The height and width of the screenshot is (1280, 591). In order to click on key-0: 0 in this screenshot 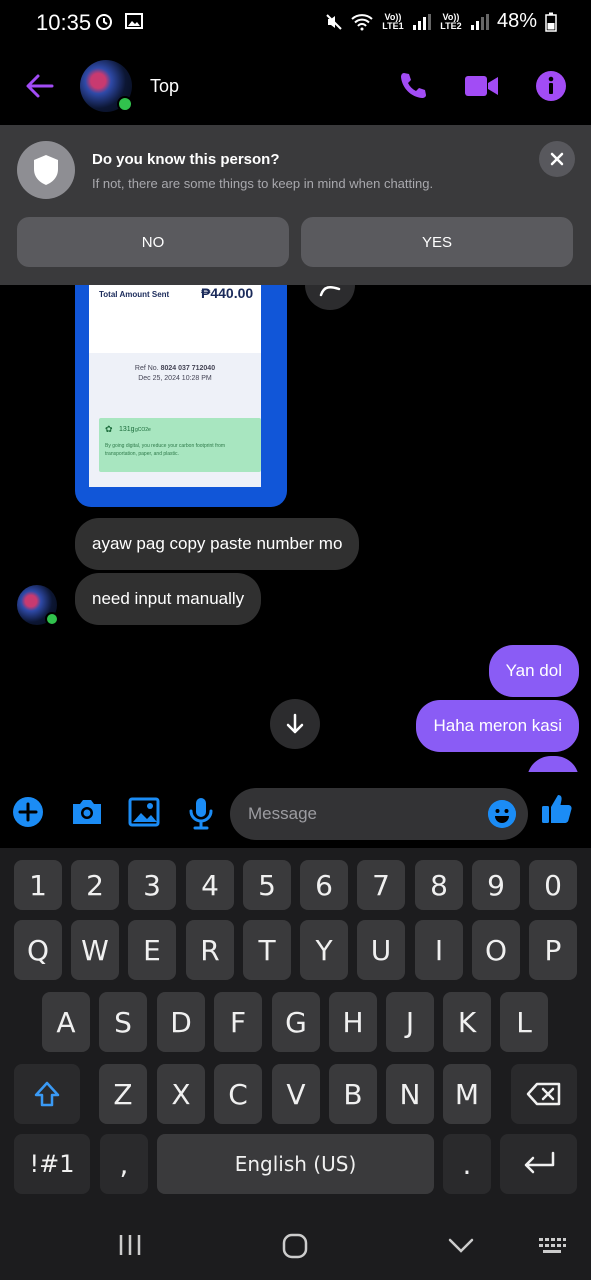, I will do `click(553, 885)`.